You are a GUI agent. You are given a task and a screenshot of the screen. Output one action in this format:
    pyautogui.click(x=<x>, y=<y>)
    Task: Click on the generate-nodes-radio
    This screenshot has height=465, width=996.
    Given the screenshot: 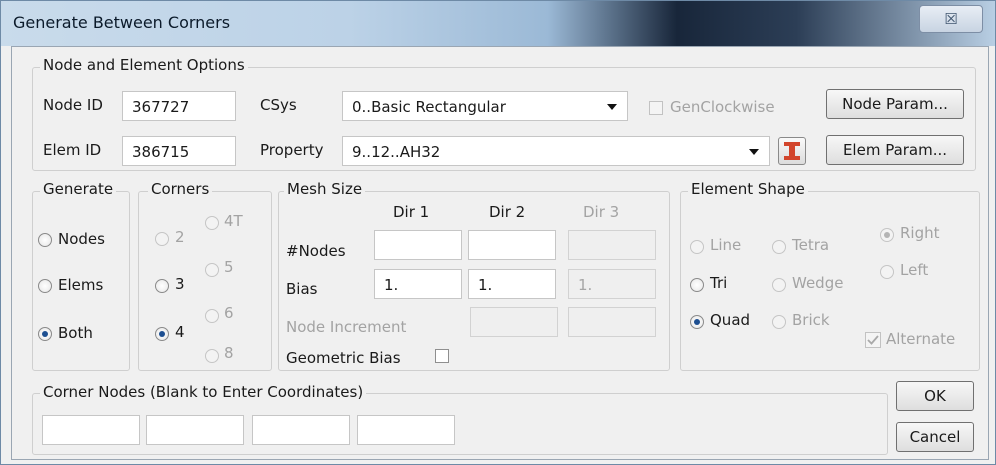 What is the action you would take?
    pyautogui.click(x=45, y=240)
    